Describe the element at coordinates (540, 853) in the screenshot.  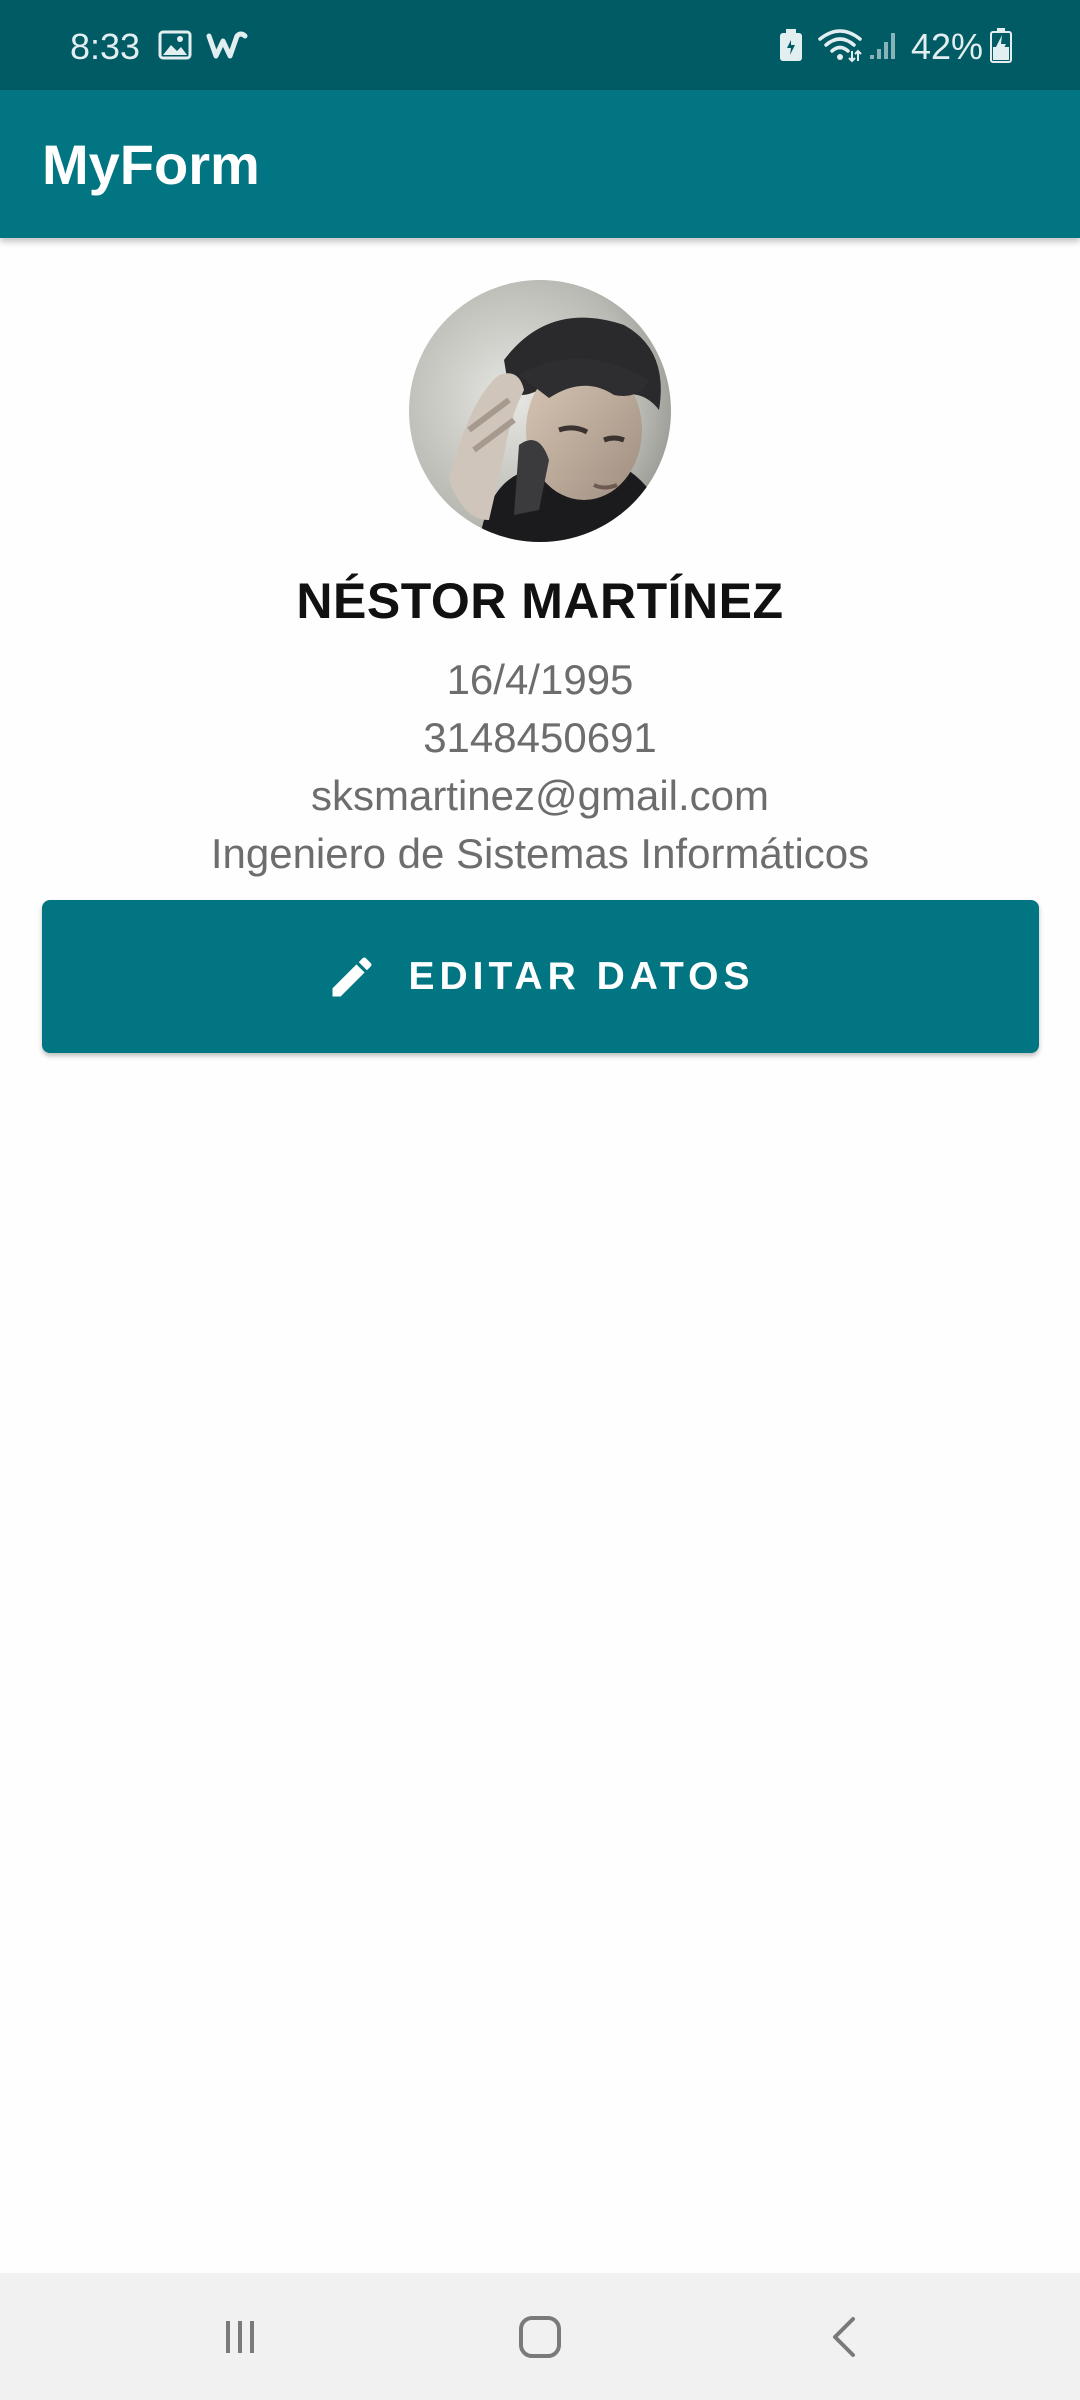
I see `profile-profession: Ingeniero de Sistemas Informáticos` at that location.